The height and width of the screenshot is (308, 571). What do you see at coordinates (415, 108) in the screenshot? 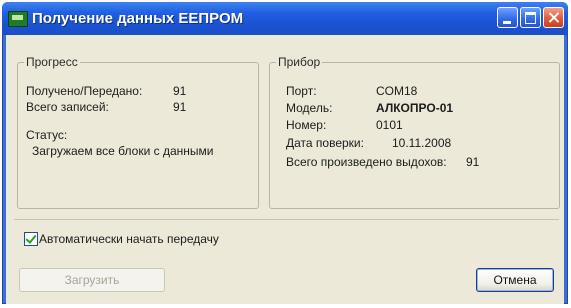
I see `model-value: АЛКОПРО-01` at bounding box center [415, 108].